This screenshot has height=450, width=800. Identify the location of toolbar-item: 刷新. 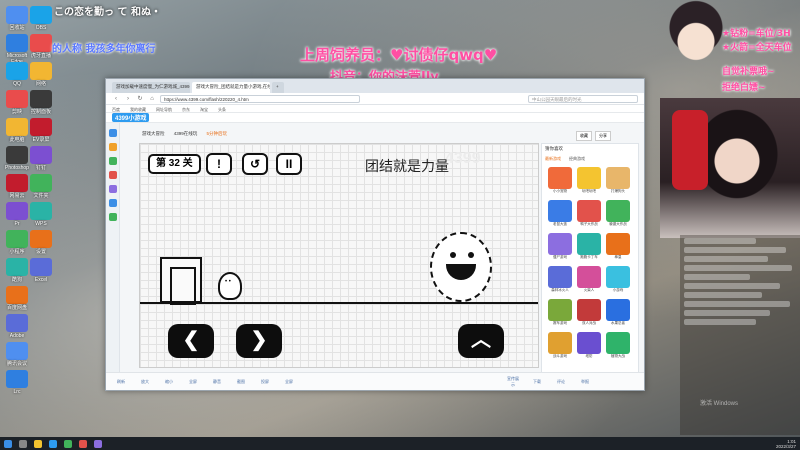
(121, 382).